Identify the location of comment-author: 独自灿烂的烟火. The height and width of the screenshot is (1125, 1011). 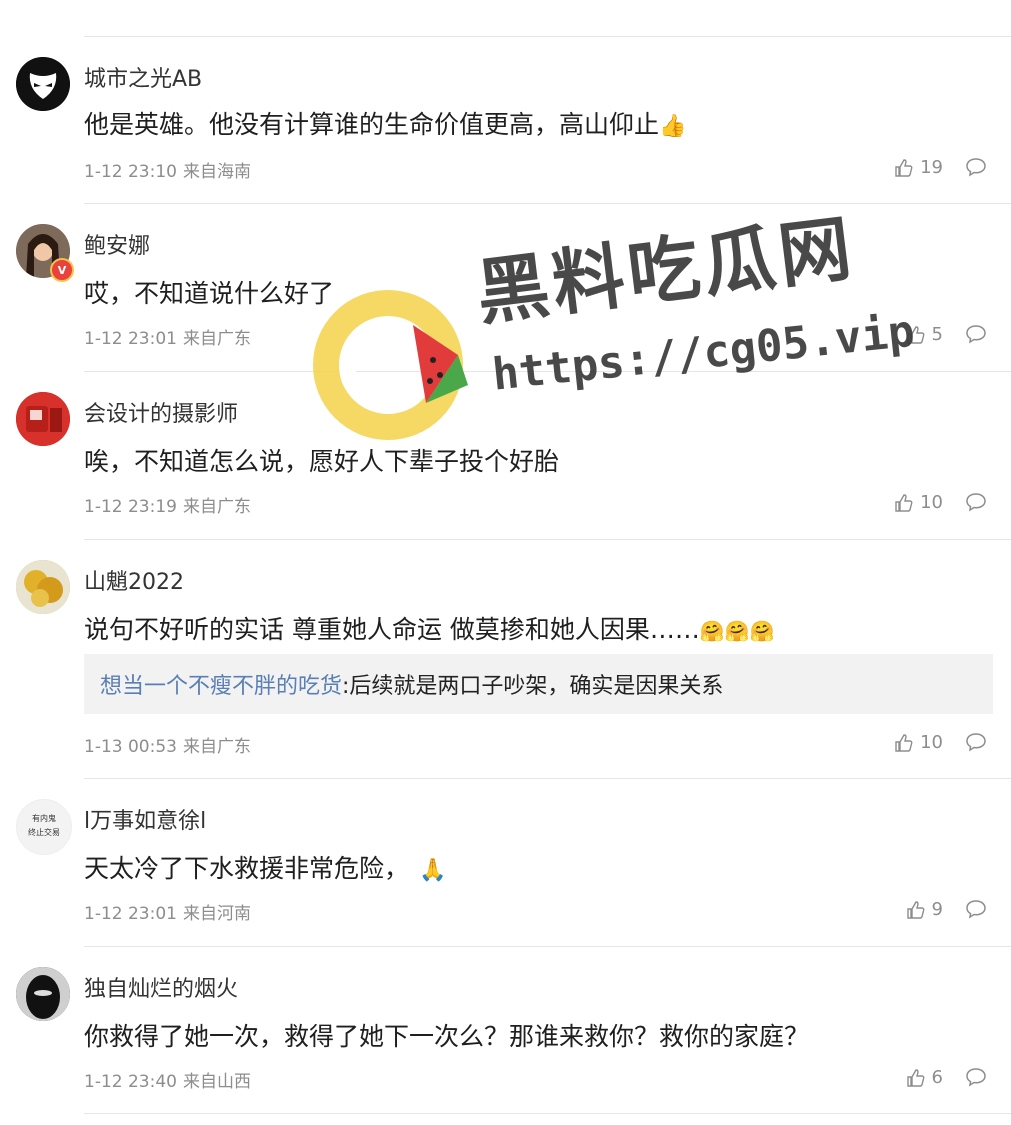
(161, 987).